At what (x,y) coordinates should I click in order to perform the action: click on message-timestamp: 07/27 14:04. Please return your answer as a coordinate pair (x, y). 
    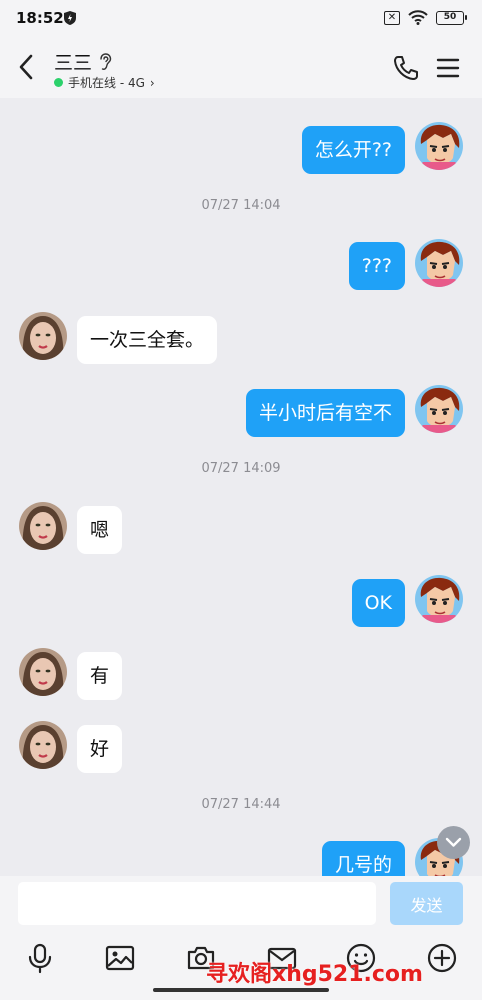
    Looking at the image, I should click on (241, 205).